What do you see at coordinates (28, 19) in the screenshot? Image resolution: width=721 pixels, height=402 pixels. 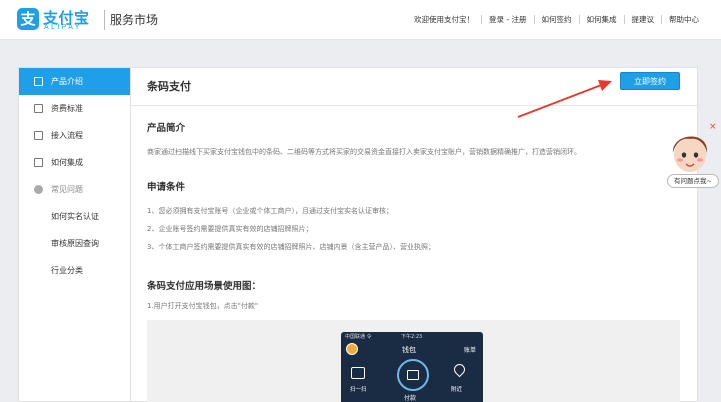 I see `alipay-logo-icon: 支` at bounding box center [28, 19].